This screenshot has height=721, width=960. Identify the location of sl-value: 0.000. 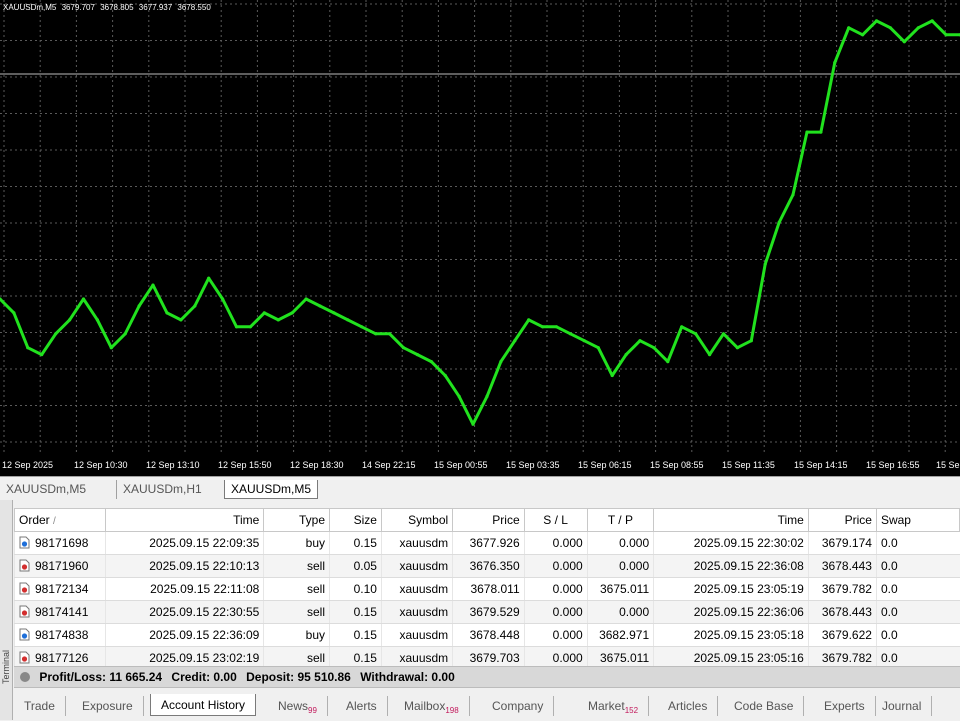
(567, 612).